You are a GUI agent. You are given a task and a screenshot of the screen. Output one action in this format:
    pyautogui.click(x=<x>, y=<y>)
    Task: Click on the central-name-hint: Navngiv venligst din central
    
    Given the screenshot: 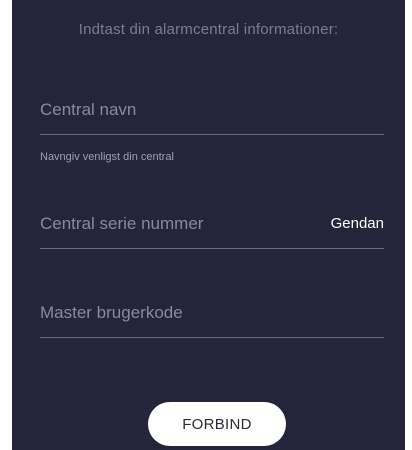 What is the action you would take?
    pyautogui.click(x=107, y=157)
    